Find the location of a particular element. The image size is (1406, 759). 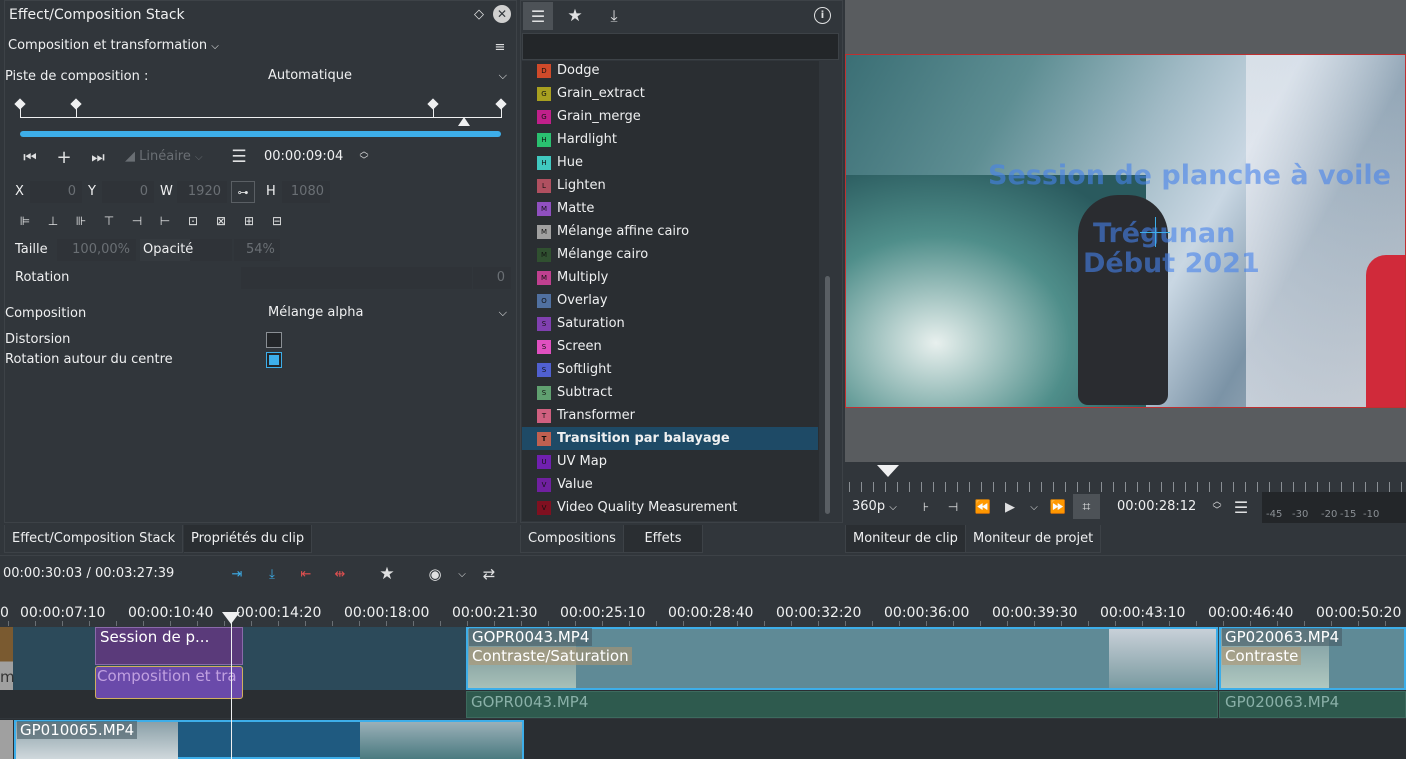

compositions-search-input is located at coordinates (680, 46).